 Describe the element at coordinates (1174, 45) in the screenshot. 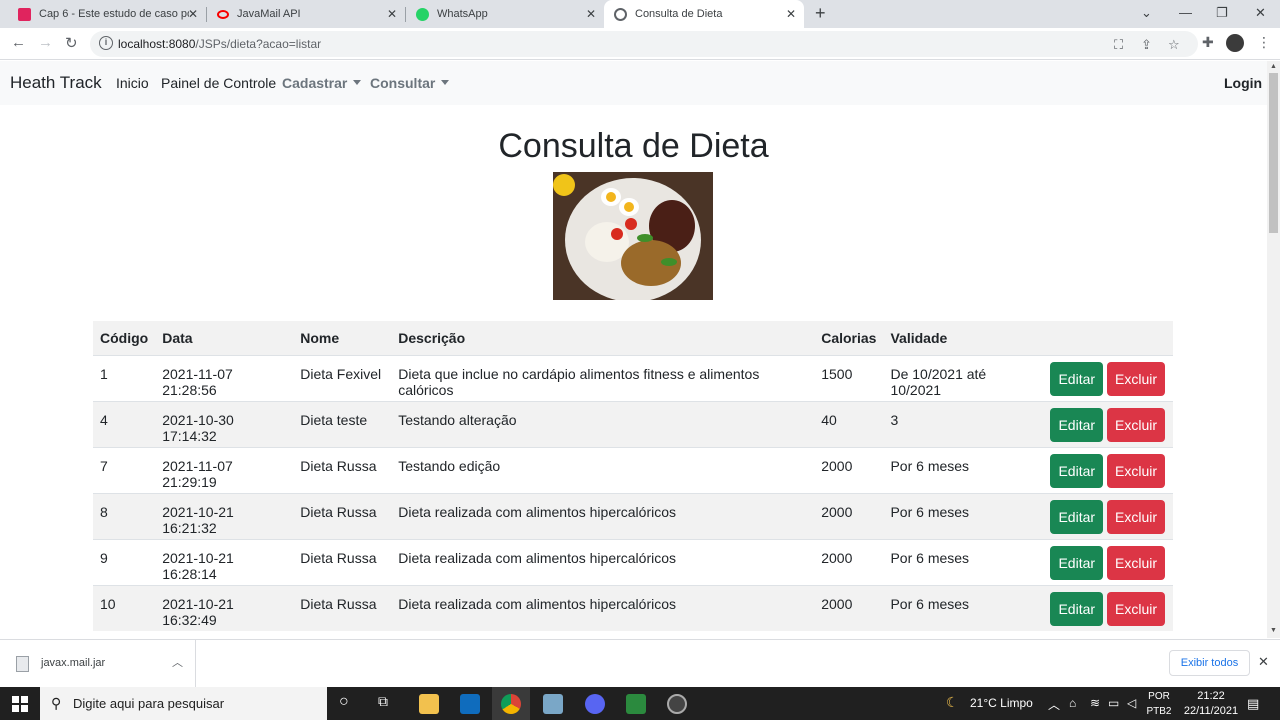

I see `bookmark-star-icon: ☆` at that location.